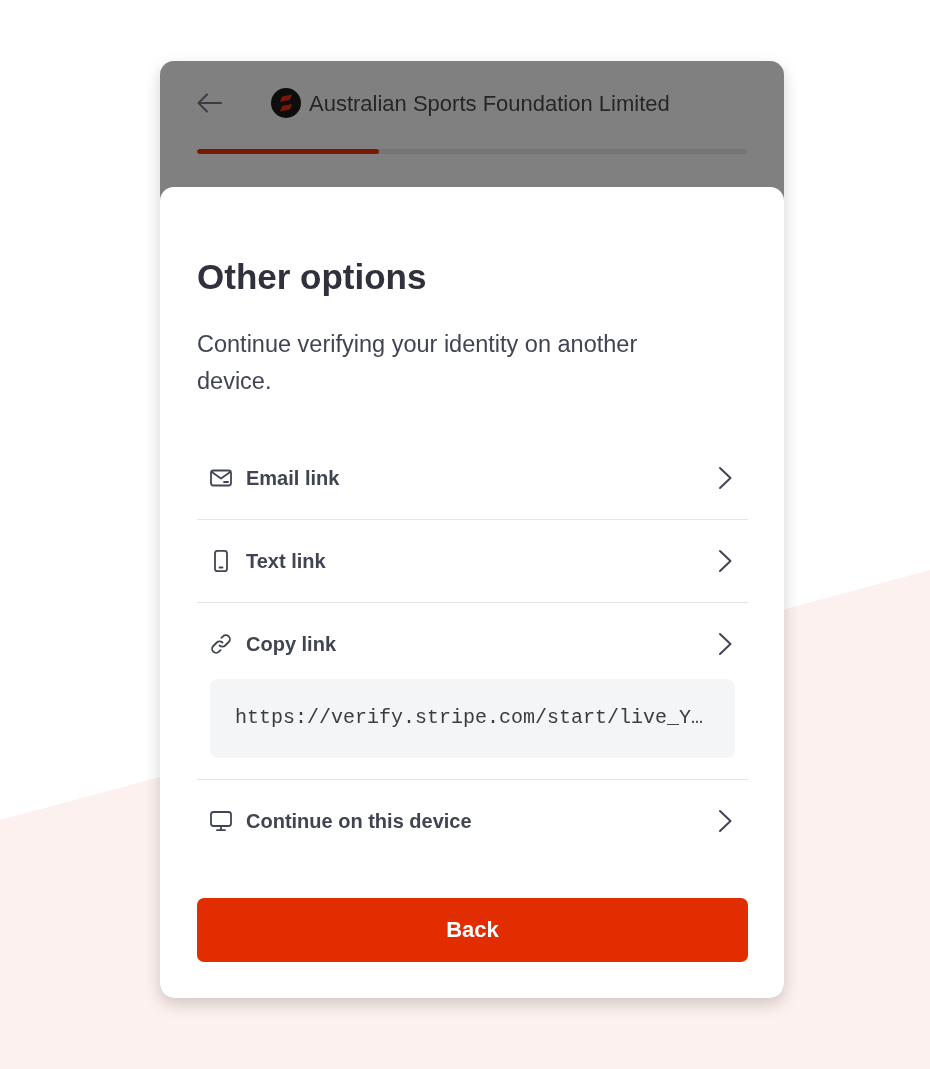 The image size is (930, 1069). I want to click on back-button: Back, so click(472, 929).